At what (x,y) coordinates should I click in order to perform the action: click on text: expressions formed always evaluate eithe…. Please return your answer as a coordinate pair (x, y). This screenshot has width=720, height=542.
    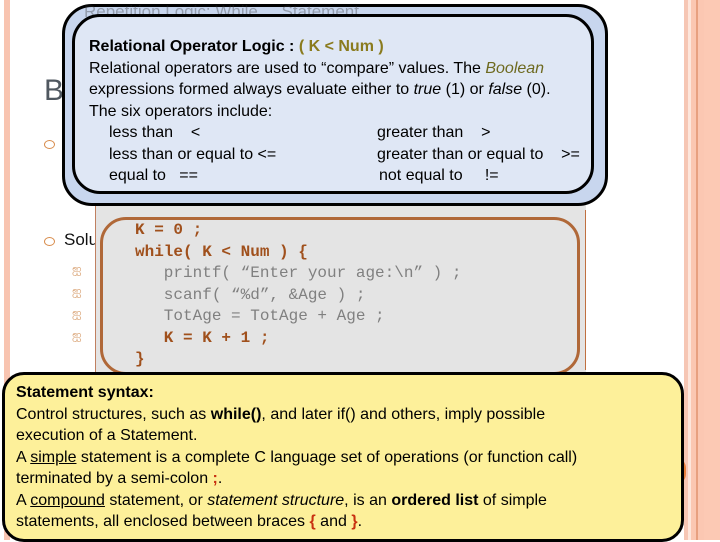
    Looking at the image, I should click on (251, 89).